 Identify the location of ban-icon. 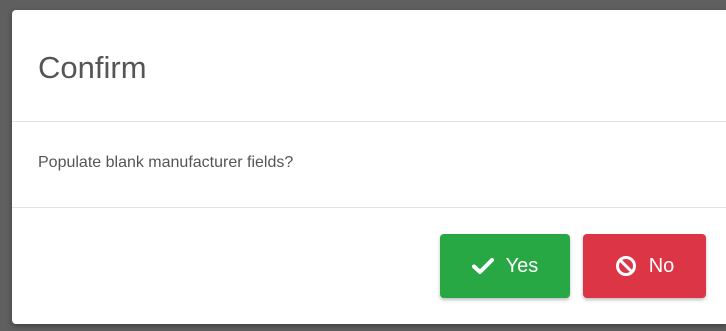
(626, 266).